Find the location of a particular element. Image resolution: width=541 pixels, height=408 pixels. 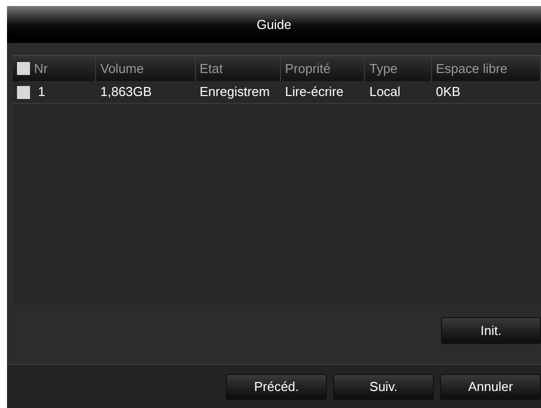

table-cell-text: 0KB is located at coordinates (448, 92).